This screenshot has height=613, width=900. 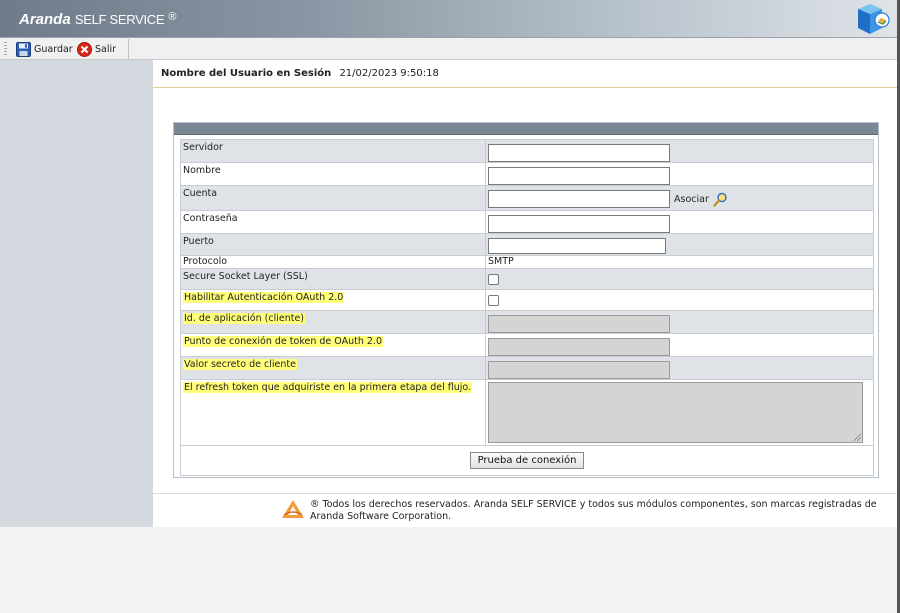 What do you see at coordinates (527, 279) in the screenshot?
I see `row-ssl: Secure Socket Layer (SSL)` at bounding box center [527, 279].